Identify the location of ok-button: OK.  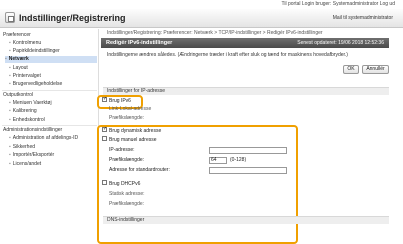
(351, 69).